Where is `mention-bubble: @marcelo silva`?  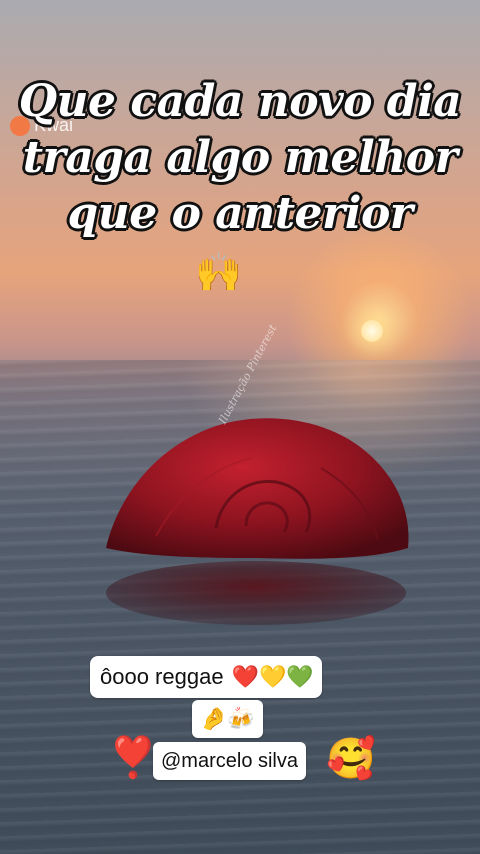 mention-bubble: @marcelo silva is located at coordinates (230, 761).